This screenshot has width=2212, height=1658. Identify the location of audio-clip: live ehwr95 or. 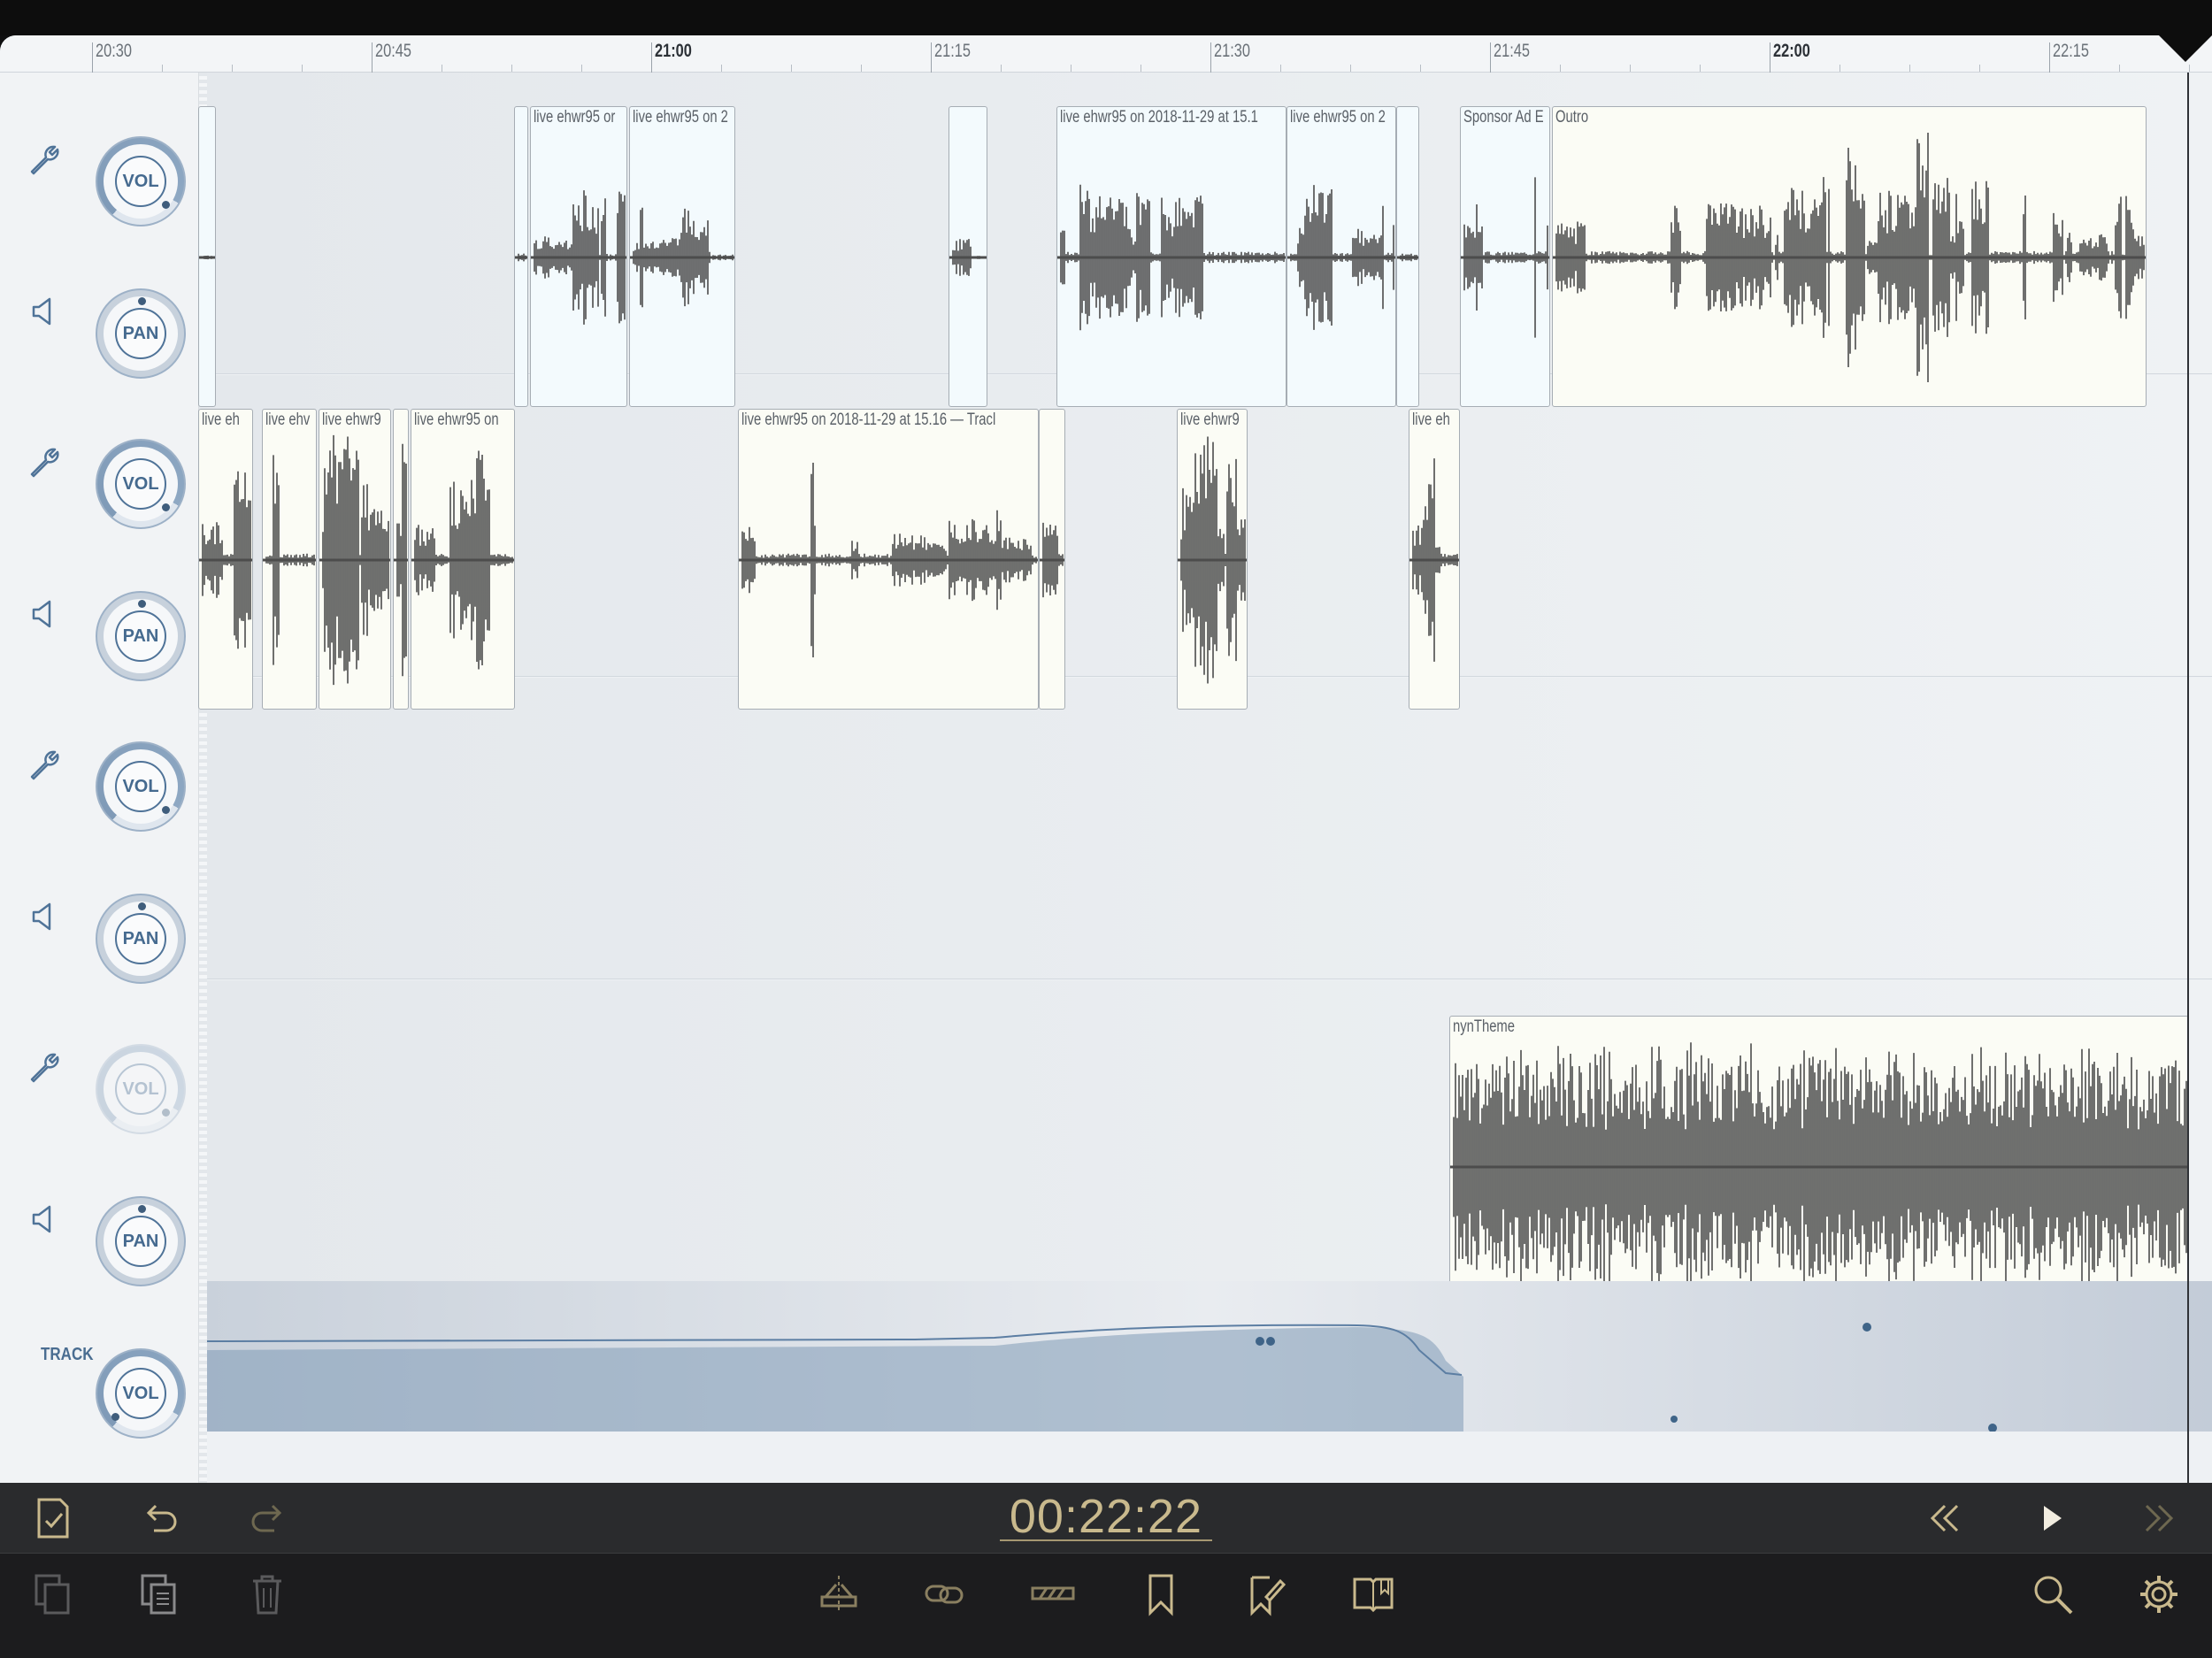
(579, 257).